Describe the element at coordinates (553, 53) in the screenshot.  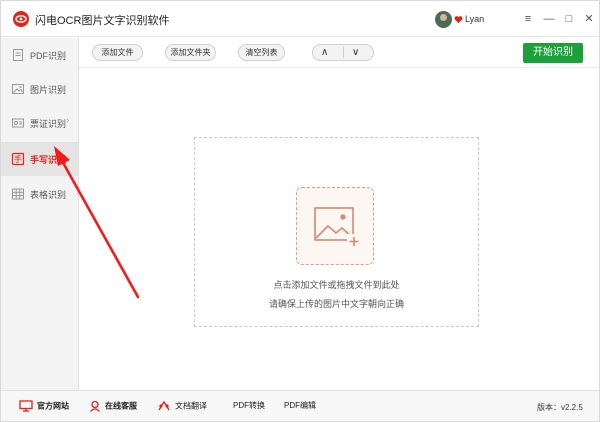
I see `start-recognition-button: 开始识别` at that location.